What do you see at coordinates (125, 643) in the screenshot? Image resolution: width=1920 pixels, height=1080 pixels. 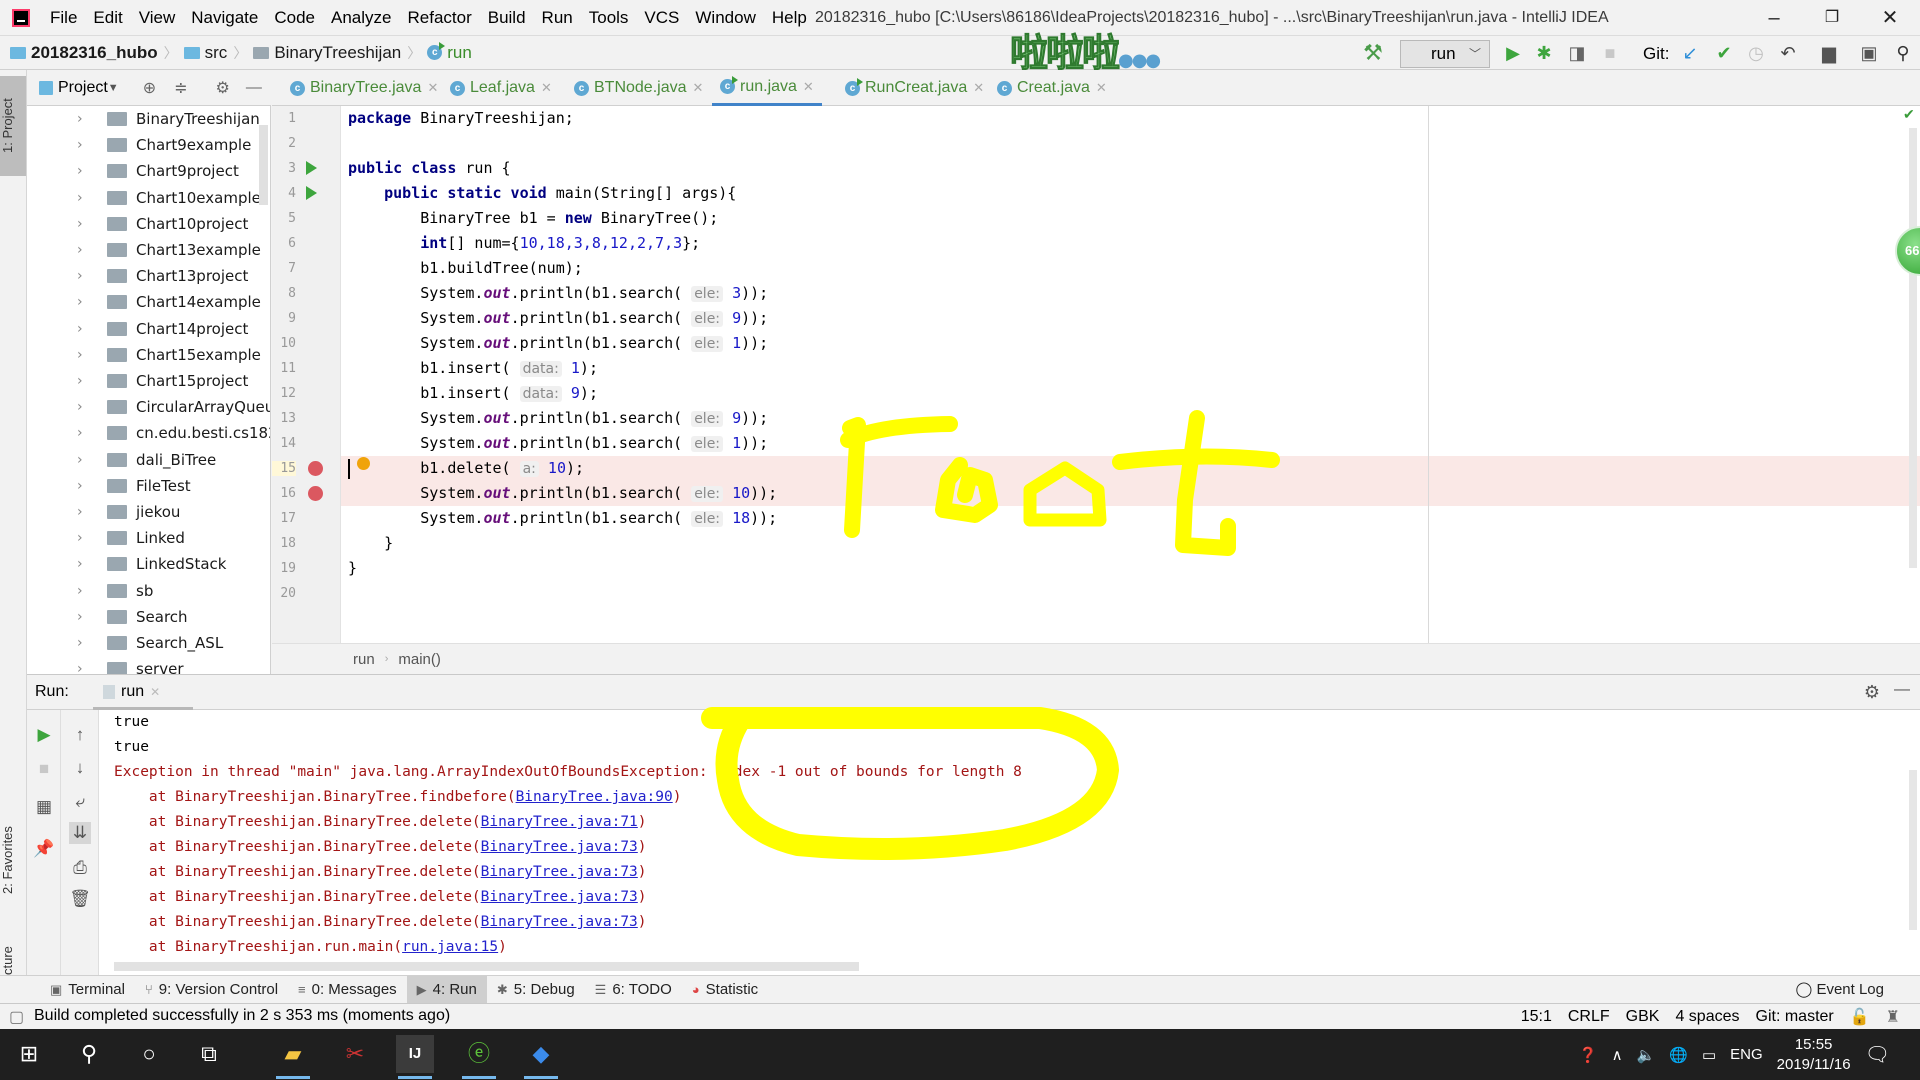 I see `tree-item: › Search_ASL` at bounding box center [125, 643].